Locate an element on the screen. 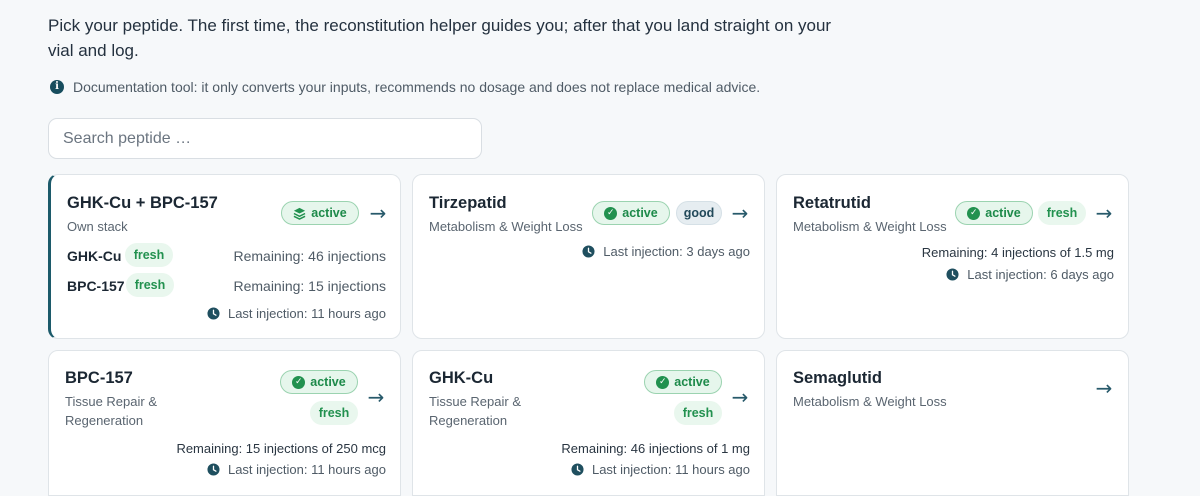  status-badge: active is located at coordinates (320, 213).